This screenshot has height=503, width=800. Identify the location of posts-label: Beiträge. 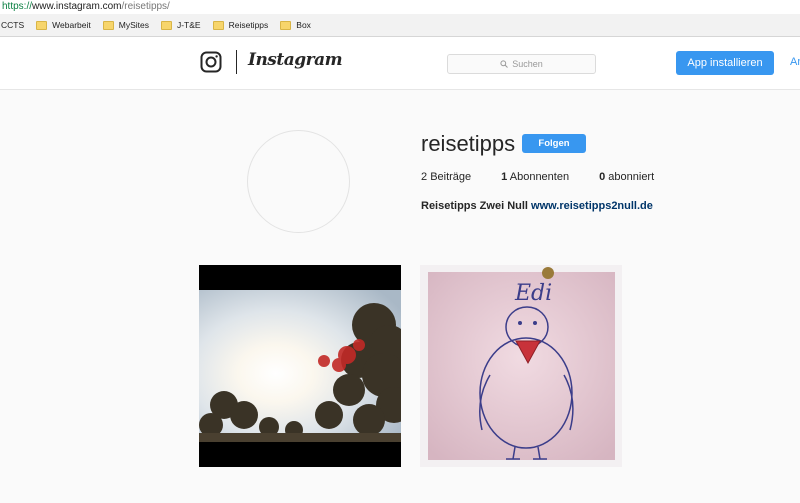
(451, 177).